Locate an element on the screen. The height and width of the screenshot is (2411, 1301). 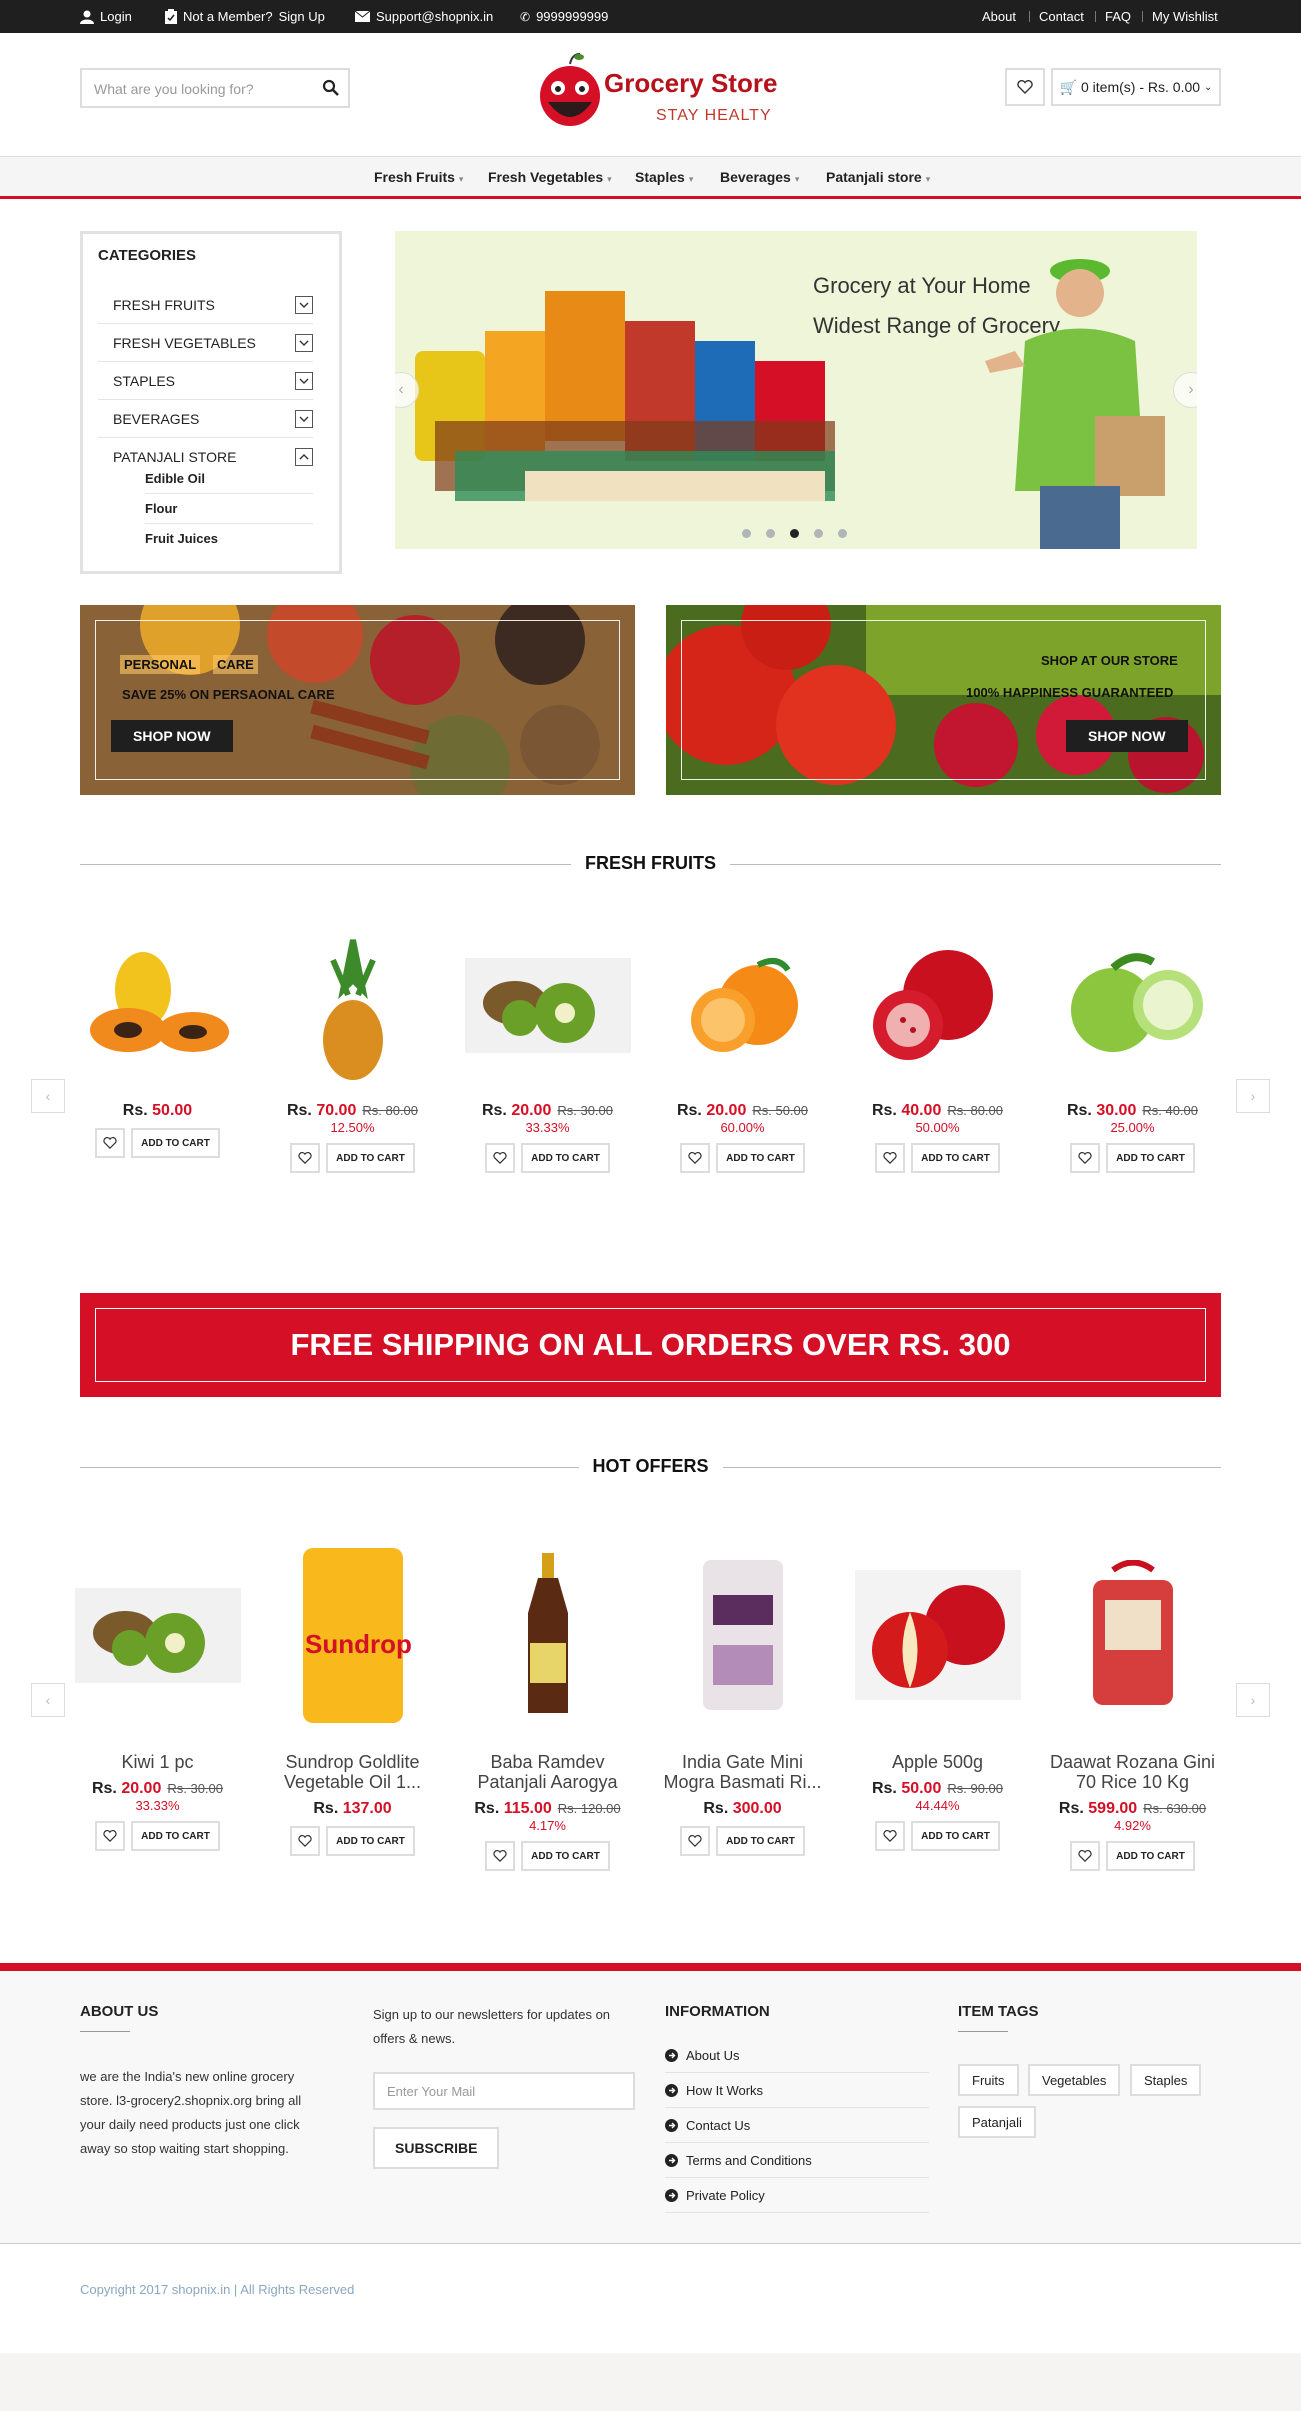
fruits-next-button: › is located at coordinates (1253, 1096).